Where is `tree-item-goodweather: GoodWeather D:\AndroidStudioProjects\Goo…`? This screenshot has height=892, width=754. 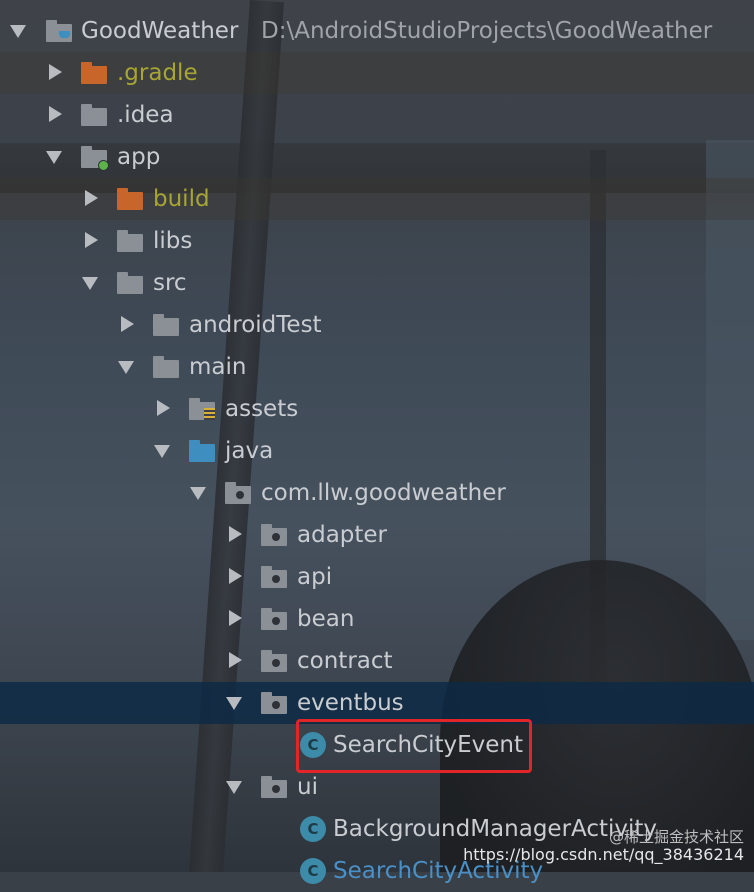 tree-item-goodweather: GoodWeather D:\AndroidStudioProjects\Goo… is located at coordinates (377, 31).